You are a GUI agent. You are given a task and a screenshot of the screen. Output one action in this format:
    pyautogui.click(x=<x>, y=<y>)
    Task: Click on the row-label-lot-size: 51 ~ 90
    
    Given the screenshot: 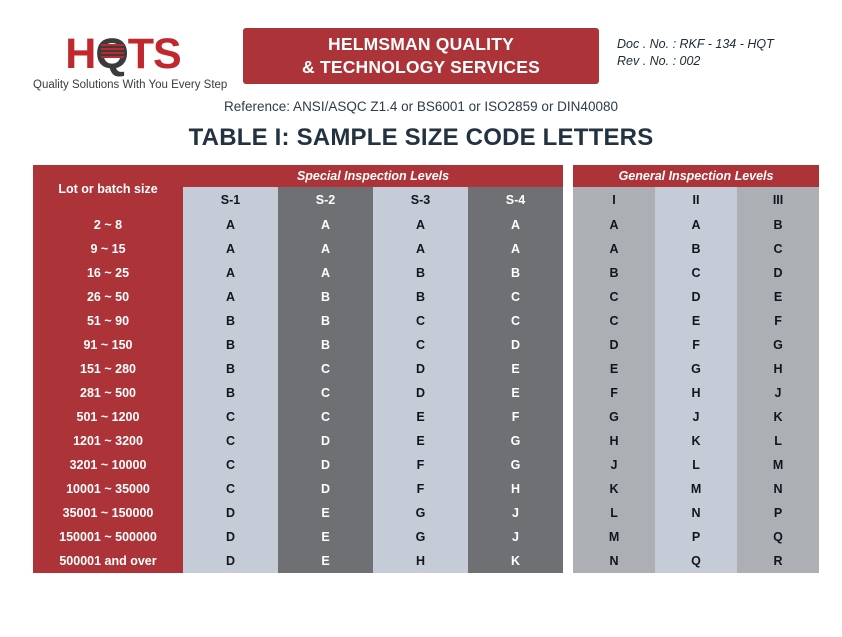 What is the action you would take?
    pyautogui.click(x=108, y=321)
    